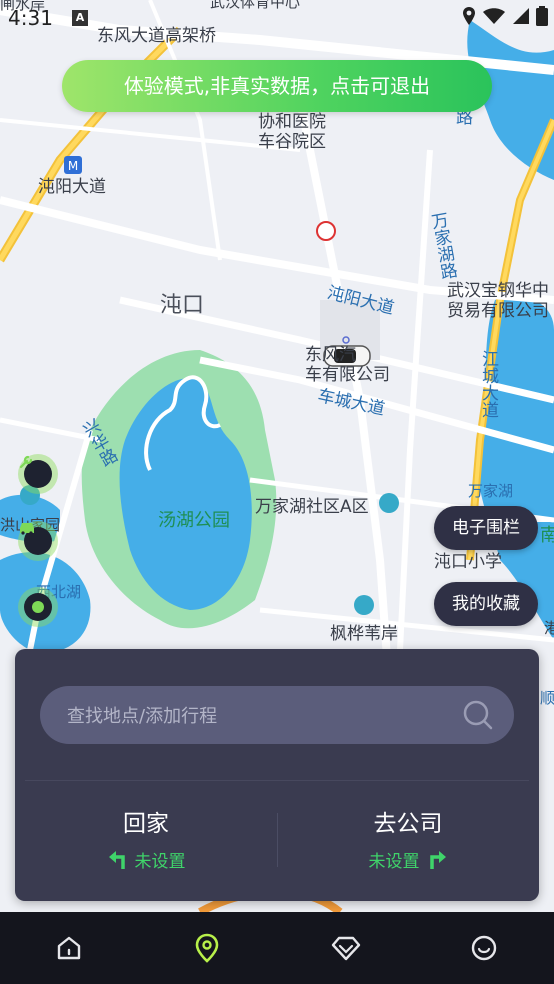  Describe the element at coordinates (116, 859) in the screenshot. I see `turn-left-icon` at that location.